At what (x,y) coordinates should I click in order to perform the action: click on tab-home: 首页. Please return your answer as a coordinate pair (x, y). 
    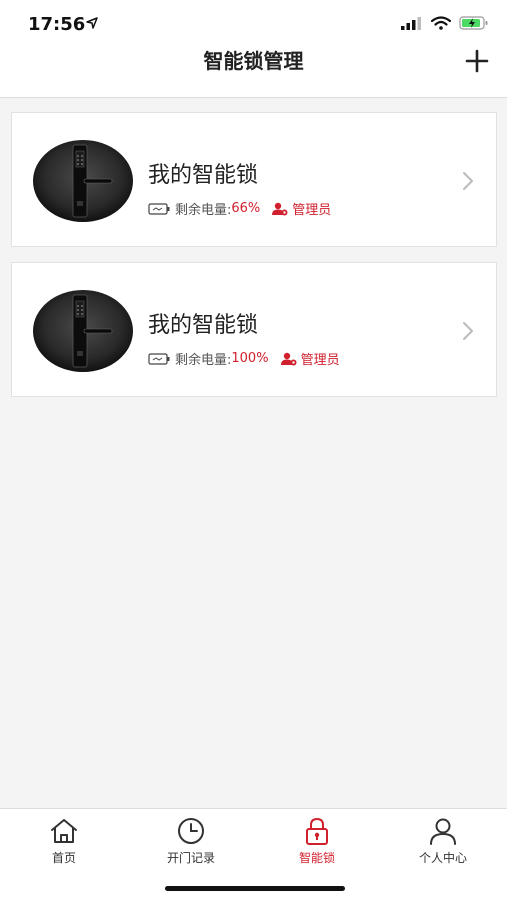
    Looking at the image, I should click on (64, 842).